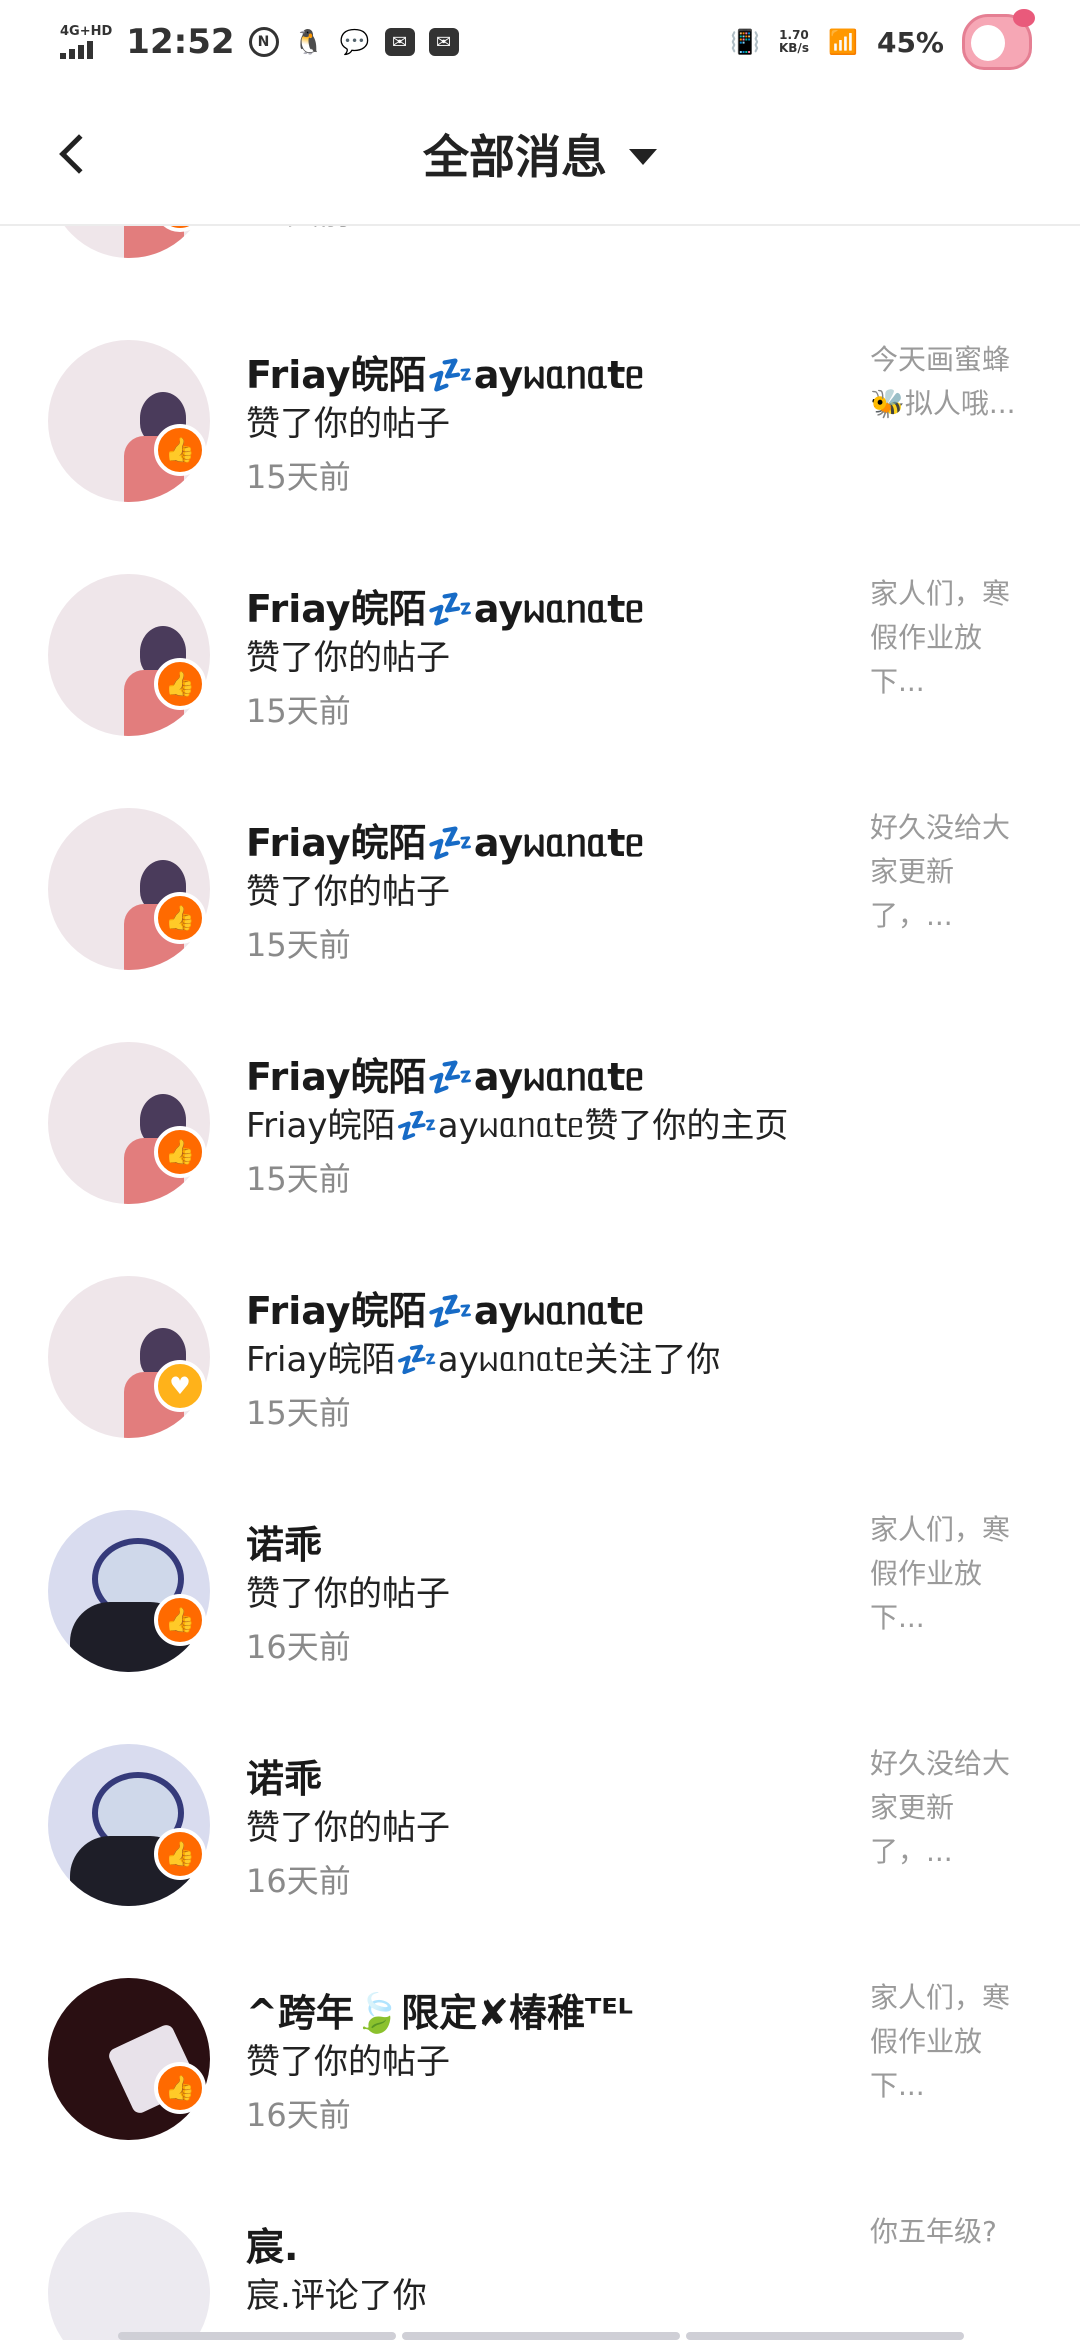 This screenshot has width=1080, height=2340. What do you see at coordinates (540, 278) in the screenshot?
I see `list-item: 👍 15天前` at bounding box center [540, 278].